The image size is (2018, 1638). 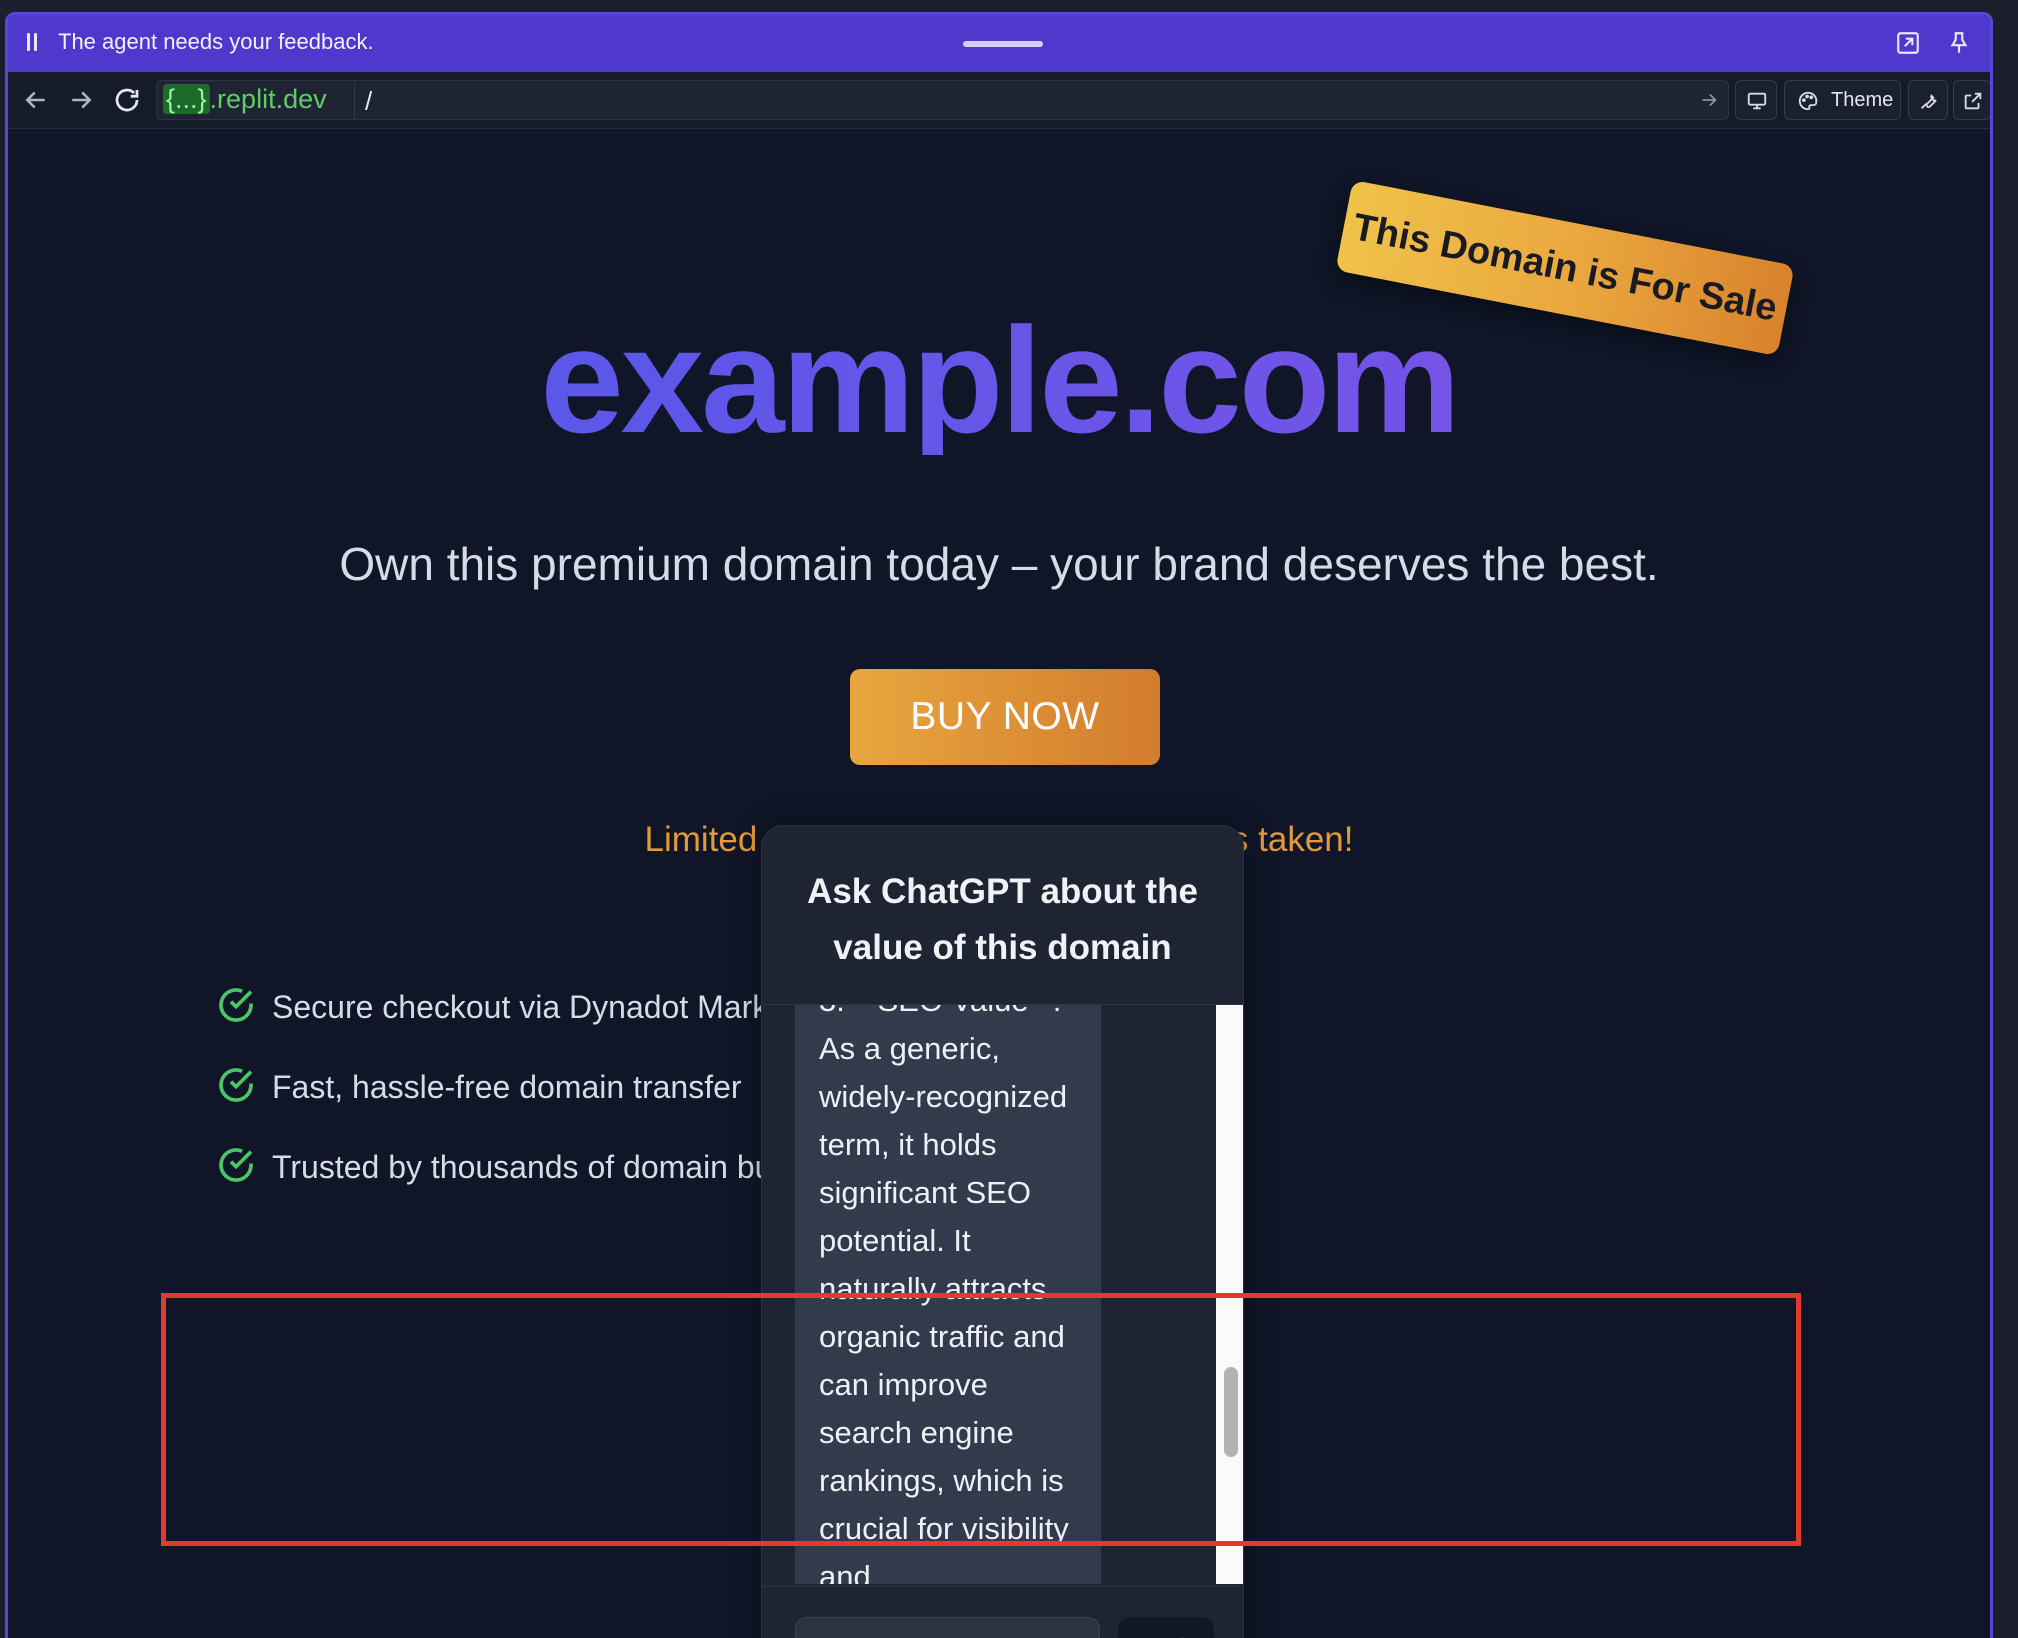 What do you see at coordinates (981, 1419) in the screenshot?
I see `highlight-annotation` at bounding box center [981, 1419].